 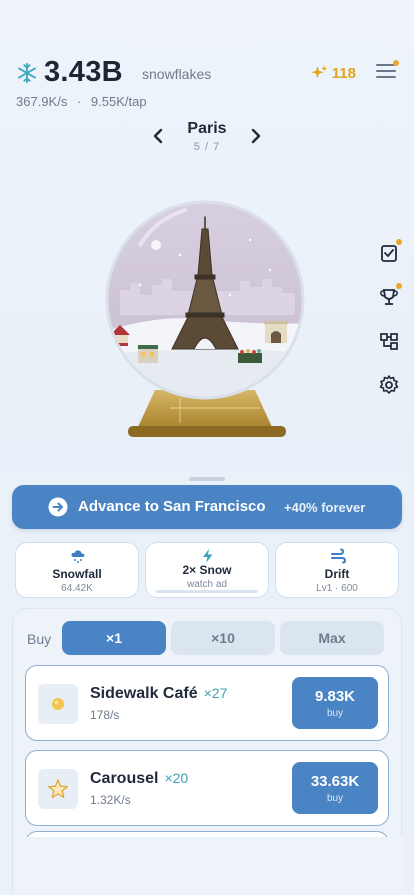 What do you see at coordinates (208, 866) in the screenshot?
I see `store-fade` at bounding box center [208, 866].